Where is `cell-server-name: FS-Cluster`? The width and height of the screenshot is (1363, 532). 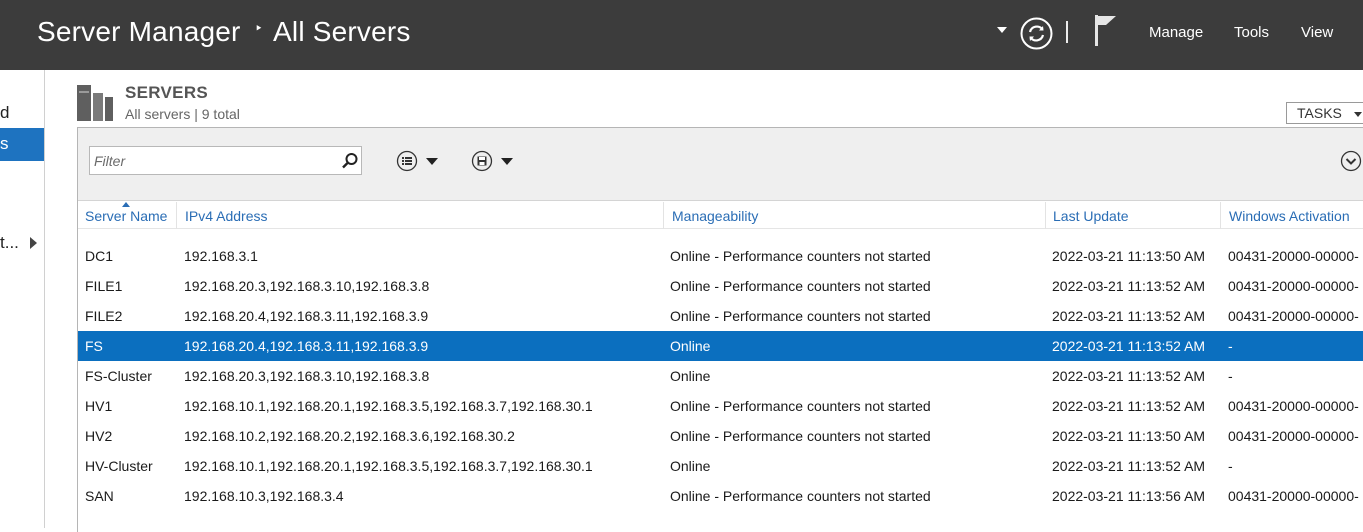
cell-server-name: FS-Cluster is located at coordinates (118, 376).